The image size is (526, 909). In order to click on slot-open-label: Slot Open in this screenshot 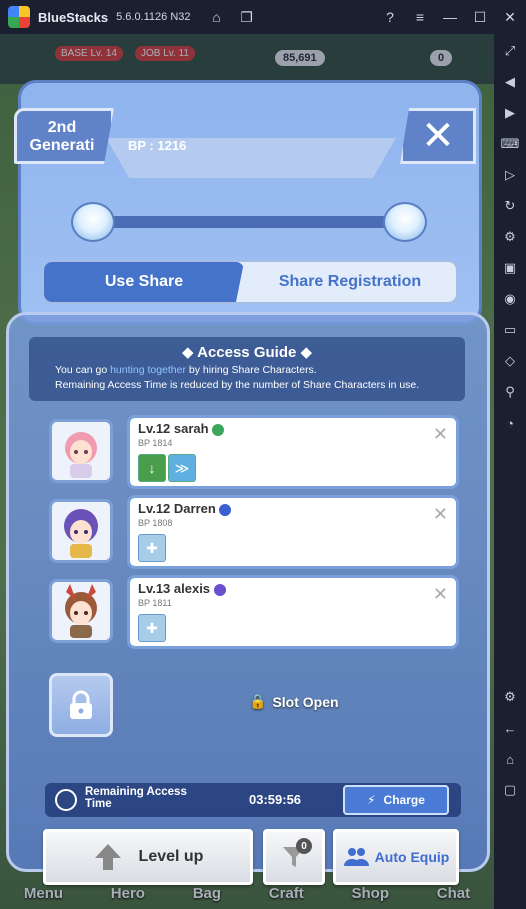, I will do `click(305, 701)`.